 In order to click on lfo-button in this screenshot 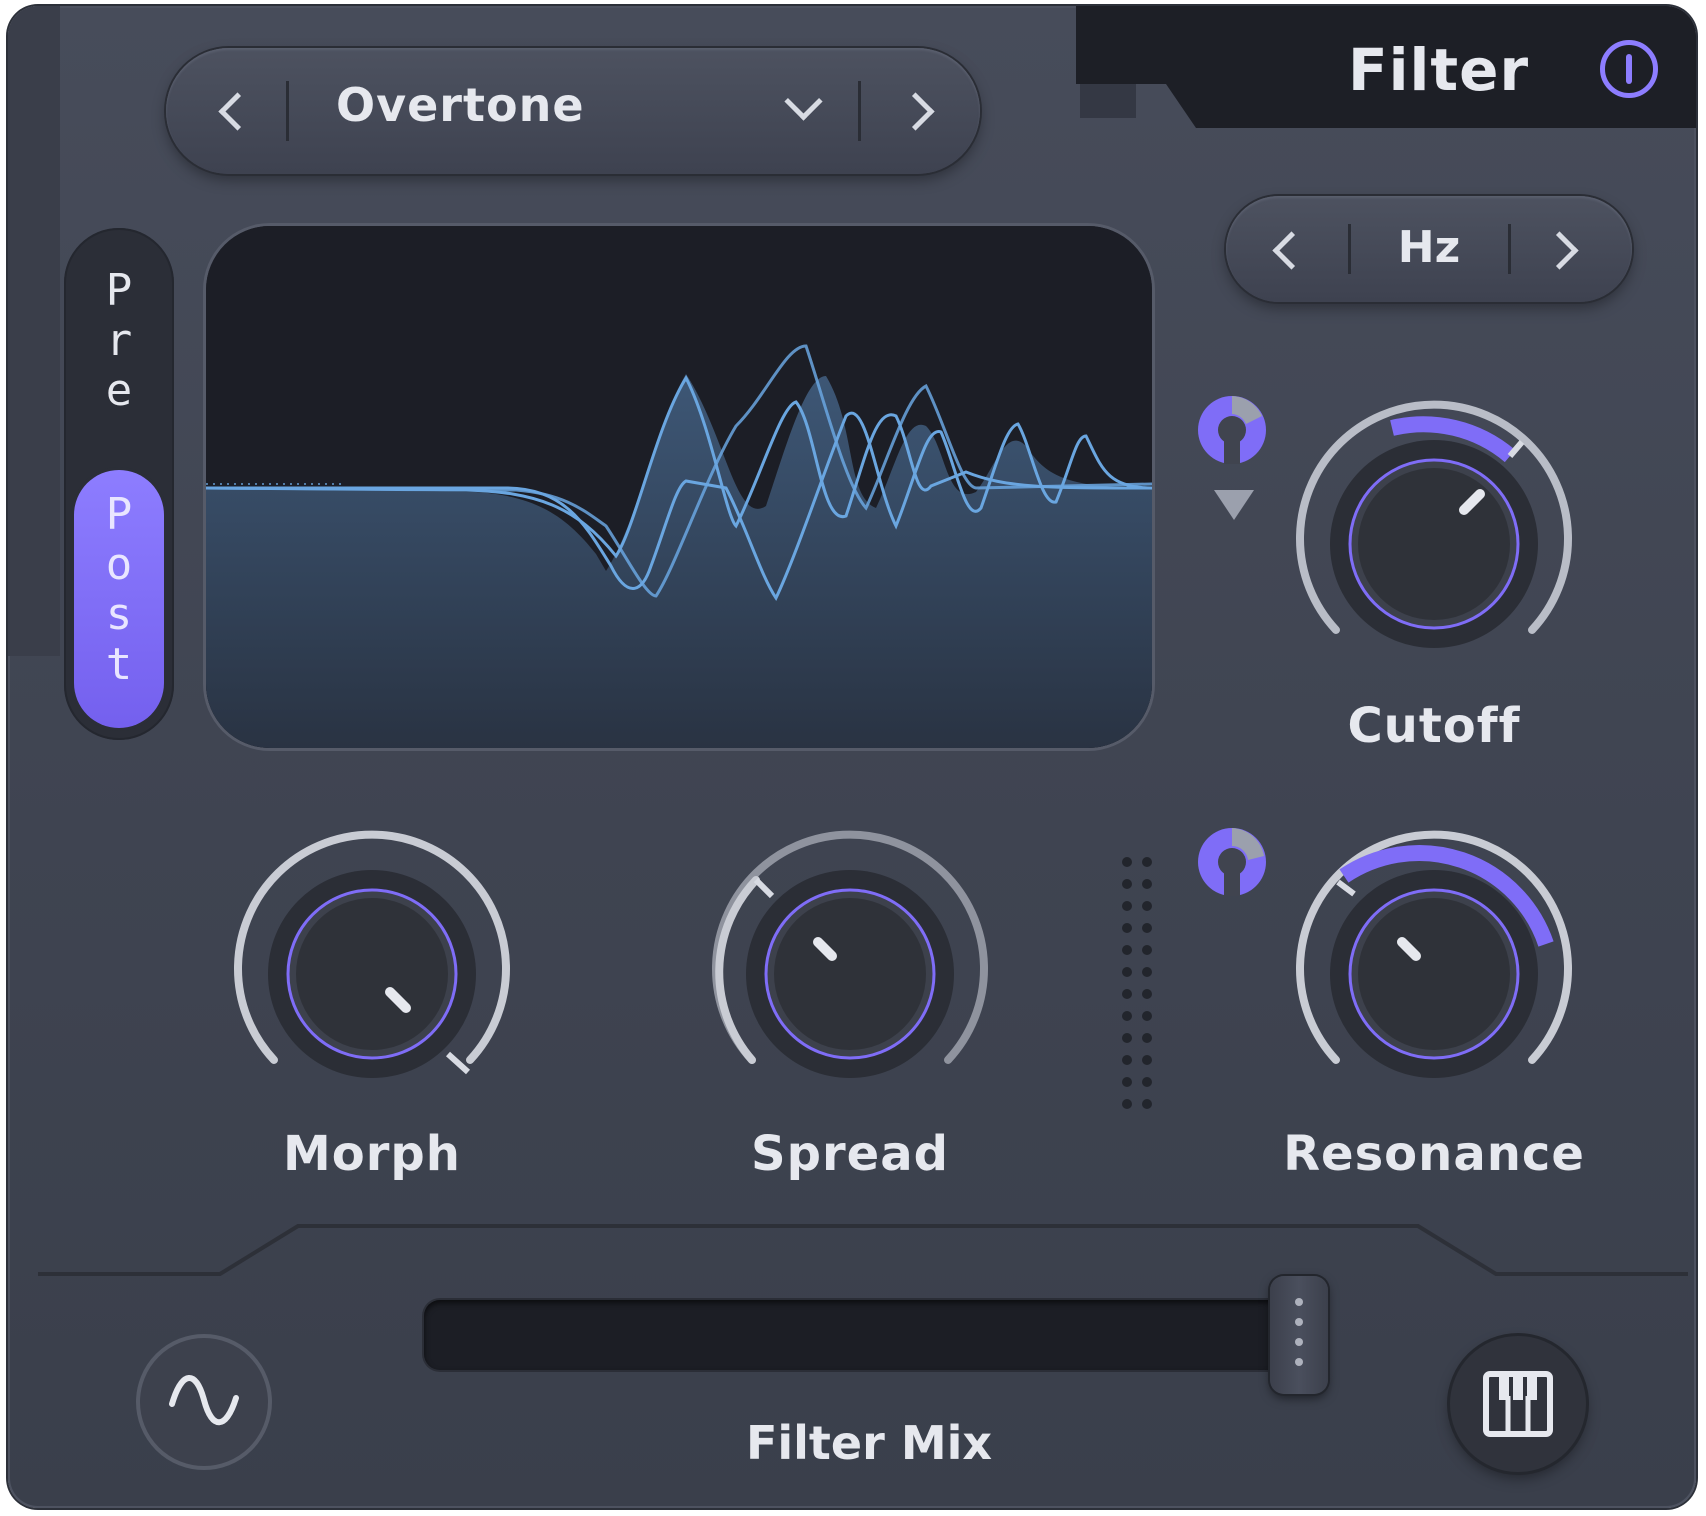, I will do `click(204, 1402)`.